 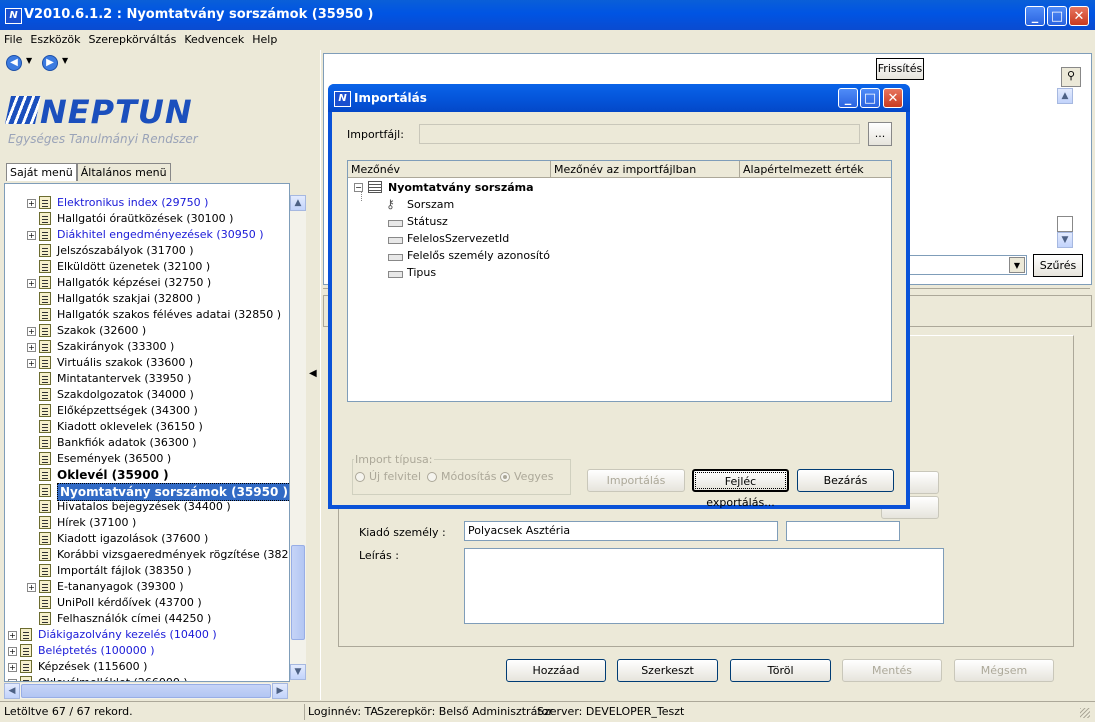 What do you see at coordinates (147, 523) in the screenshot?
I see `tree-item: Hírek (37100 )` at bounding box center [147, 523].